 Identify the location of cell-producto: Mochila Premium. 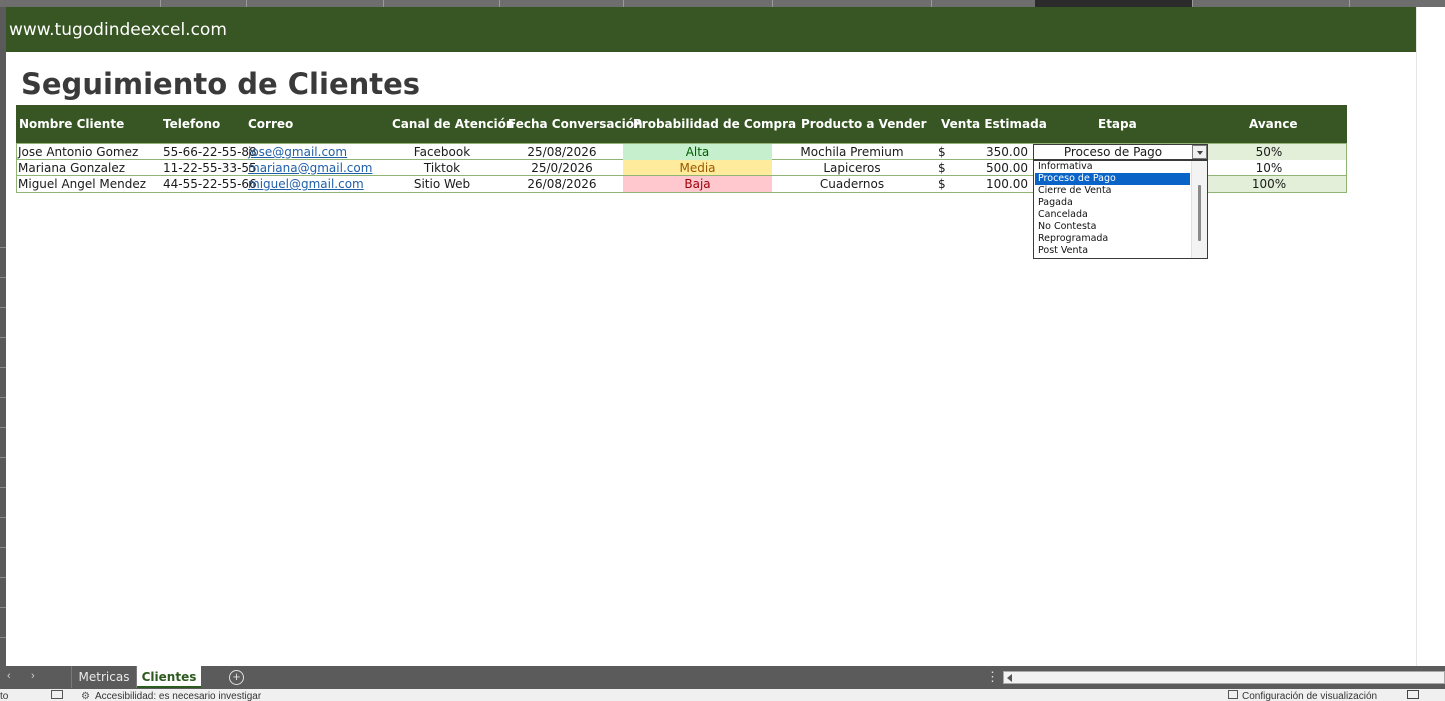
(852, 152).